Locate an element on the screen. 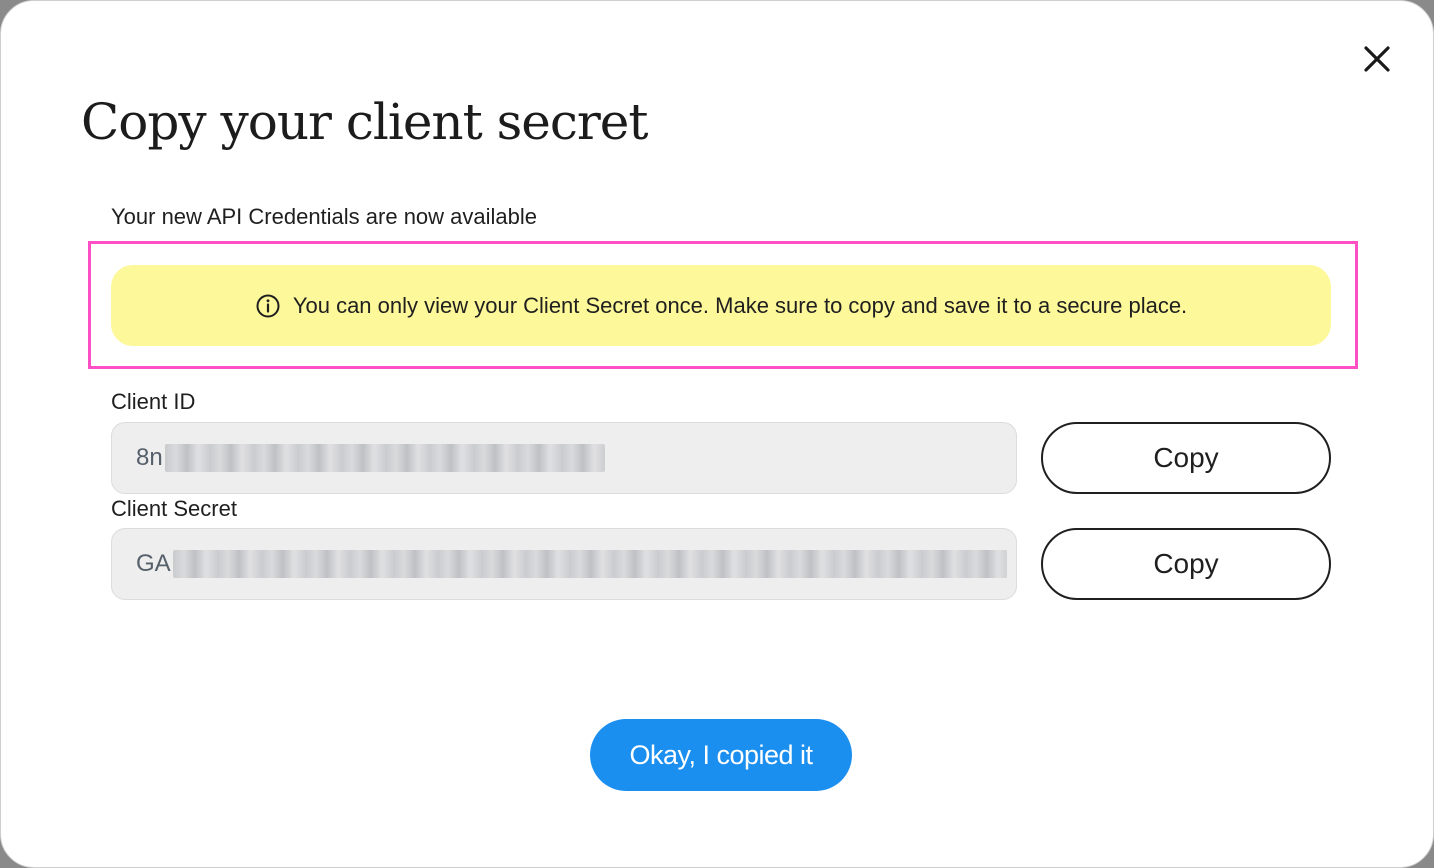 This screenshot has height=868, width=1434. client-id-field: 8n is located at coordinates (564, 458).